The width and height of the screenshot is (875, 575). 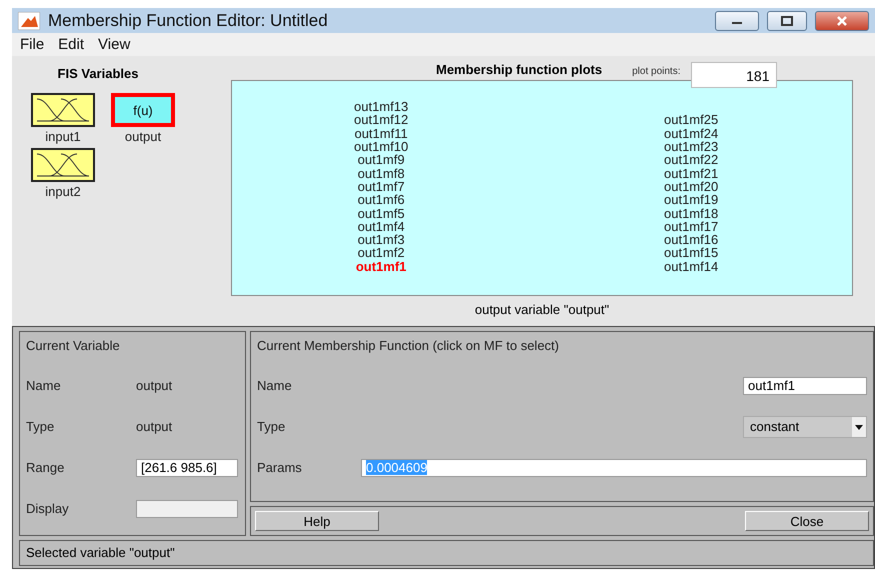 I want to click on variable-label: input2, so click(x=63, y=191).